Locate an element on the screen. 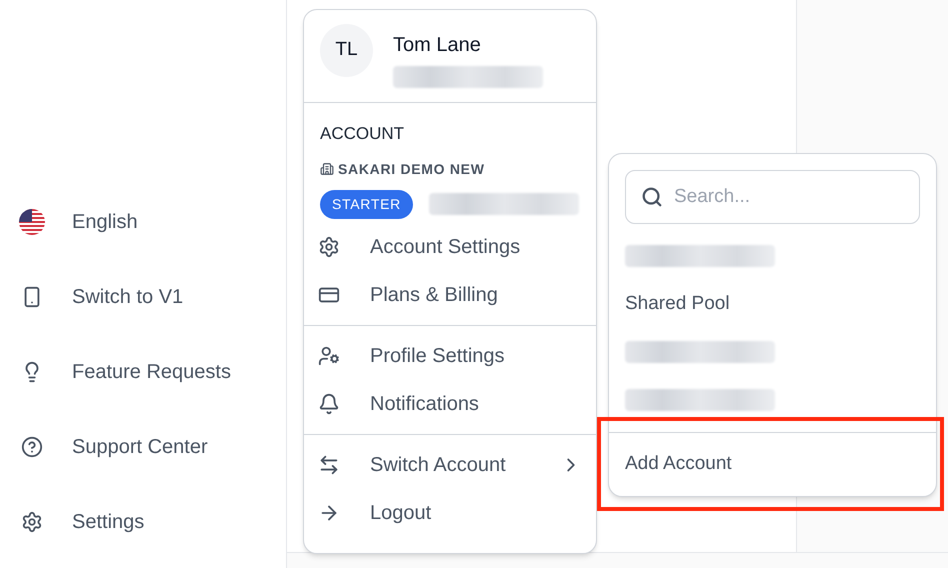 The height and width of the screenshot is (568, 948). account-item: Shared Pool is located at coordinates (677, 304).